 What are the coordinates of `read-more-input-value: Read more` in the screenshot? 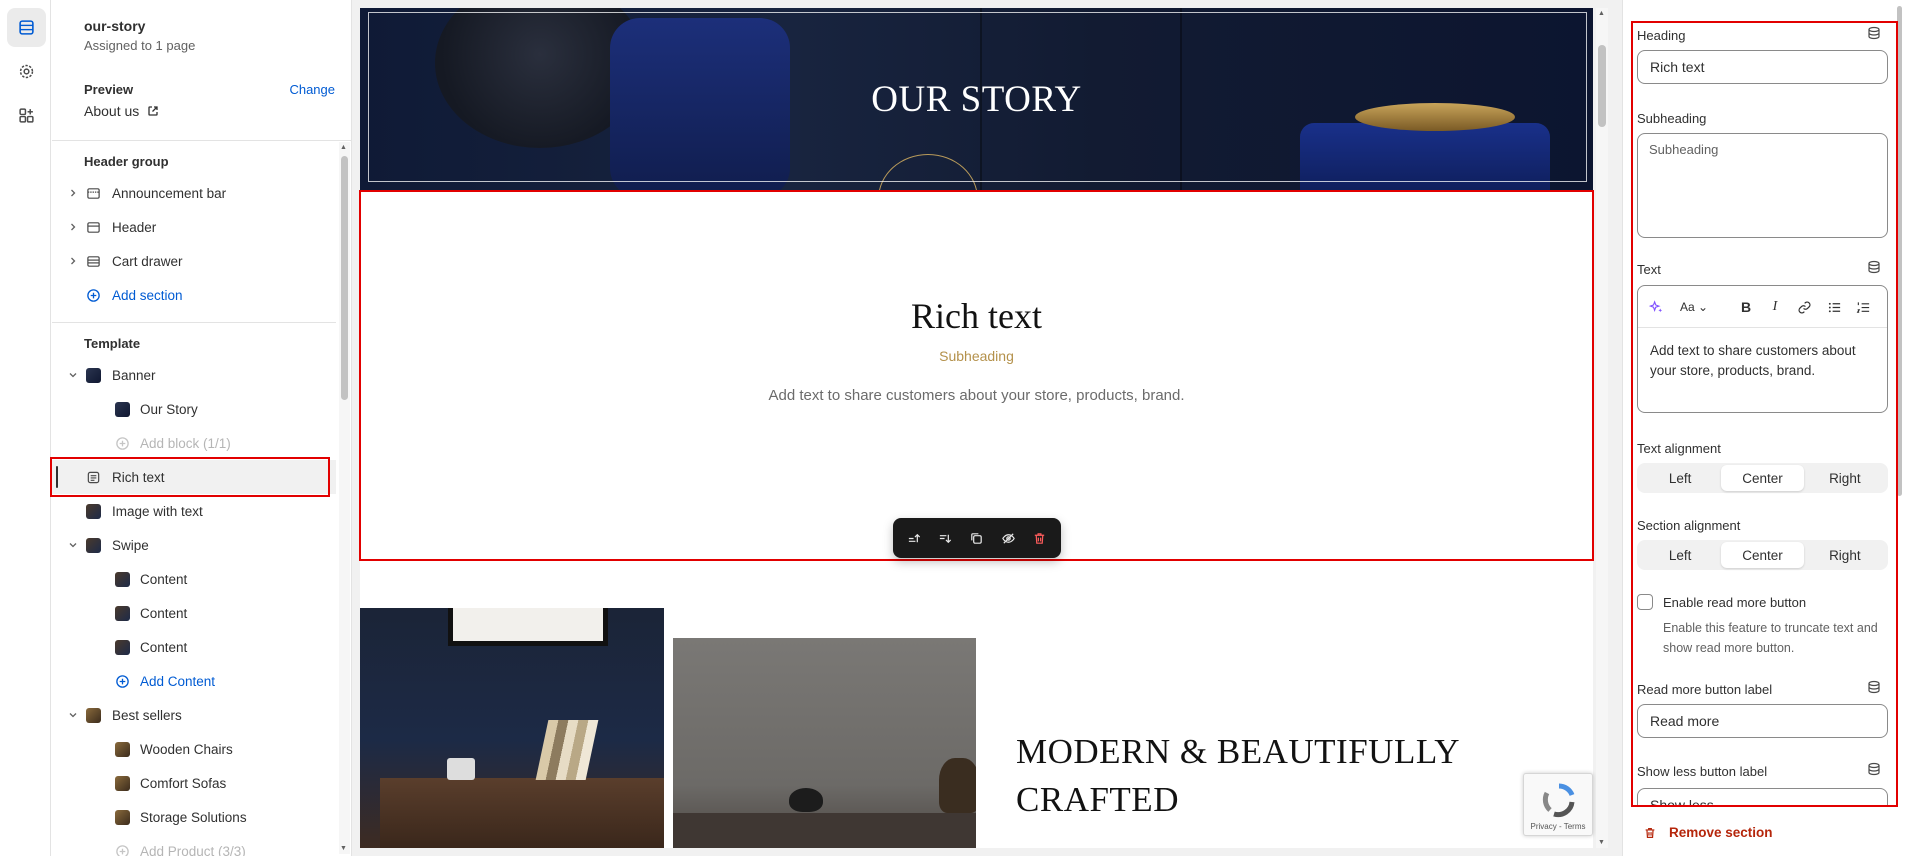 It's located at (1685, 721).